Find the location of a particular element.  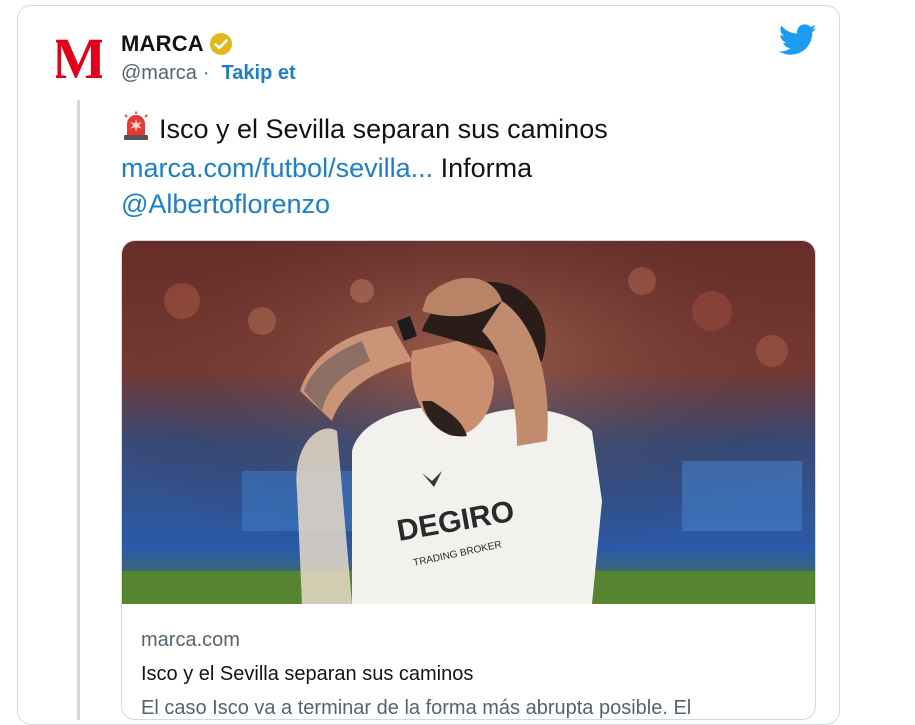

tweet-line-1: Isco y el Sevilla separan sus caminos is located at coordinates (461, 130).